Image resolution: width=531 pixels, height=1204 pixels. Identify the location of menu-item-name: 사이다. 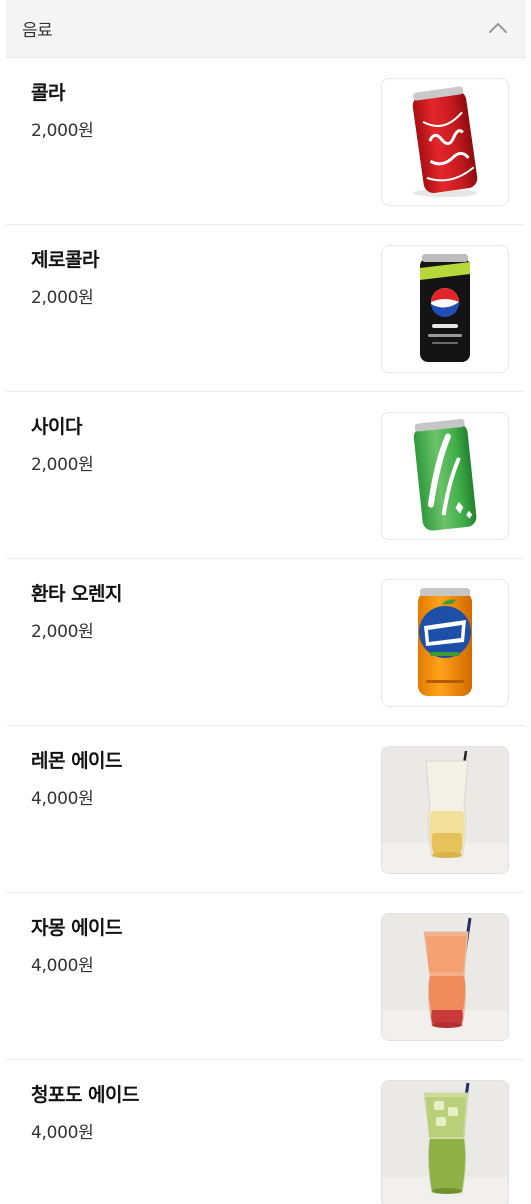
(56, 427).